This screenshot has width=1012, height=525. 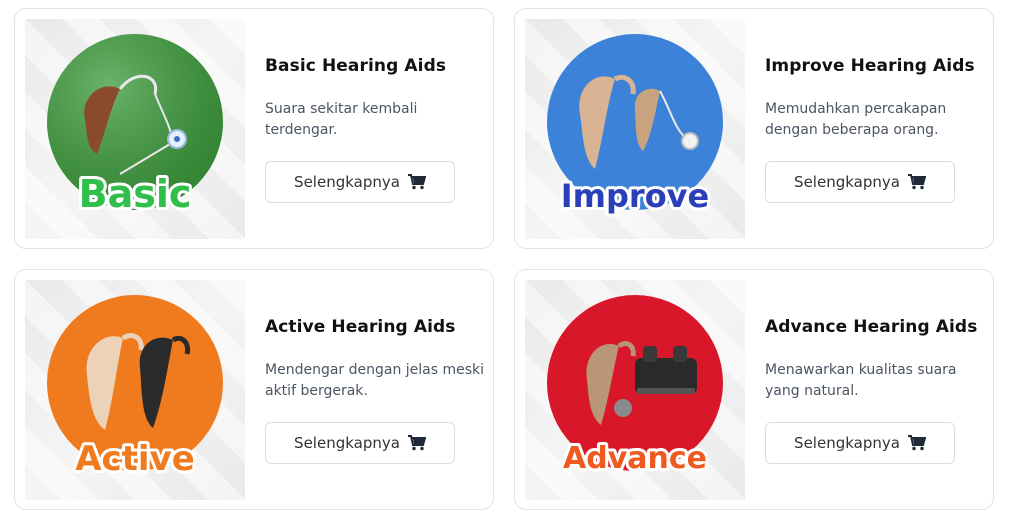 I want to click on card-title: Advance Hearing Aids, so click(x=871, y=327).